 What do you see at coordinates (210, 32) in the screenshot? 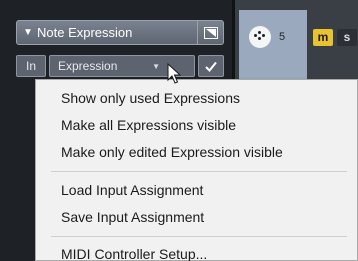
I see `panel-toggle-icon` at bounding box center [210, 32].